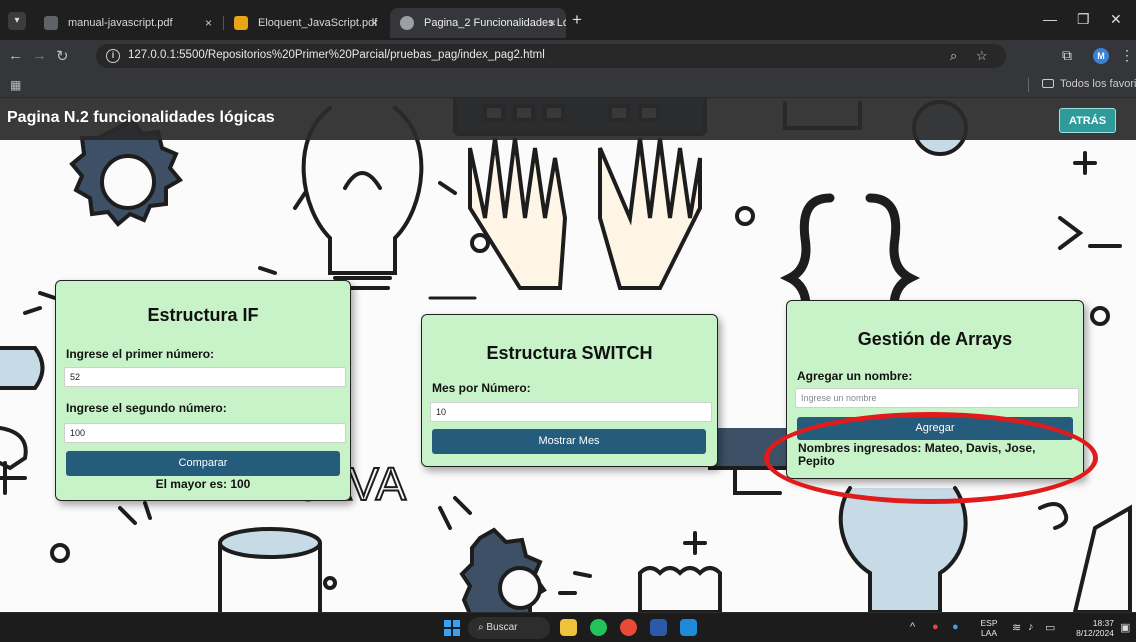  Describe the element at coordinates (903, 549) in the screenshot. I see `bulb-doodle-bottom` at that location.